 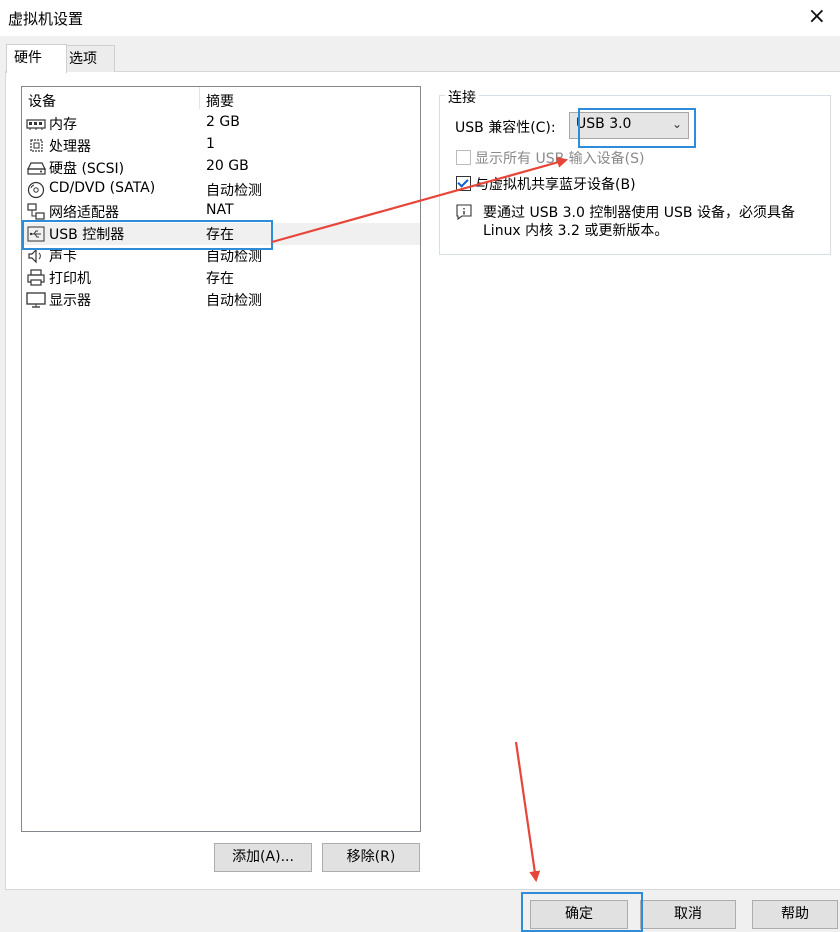 I want to click on device-name: 处理器, so click(x=70, y=147).